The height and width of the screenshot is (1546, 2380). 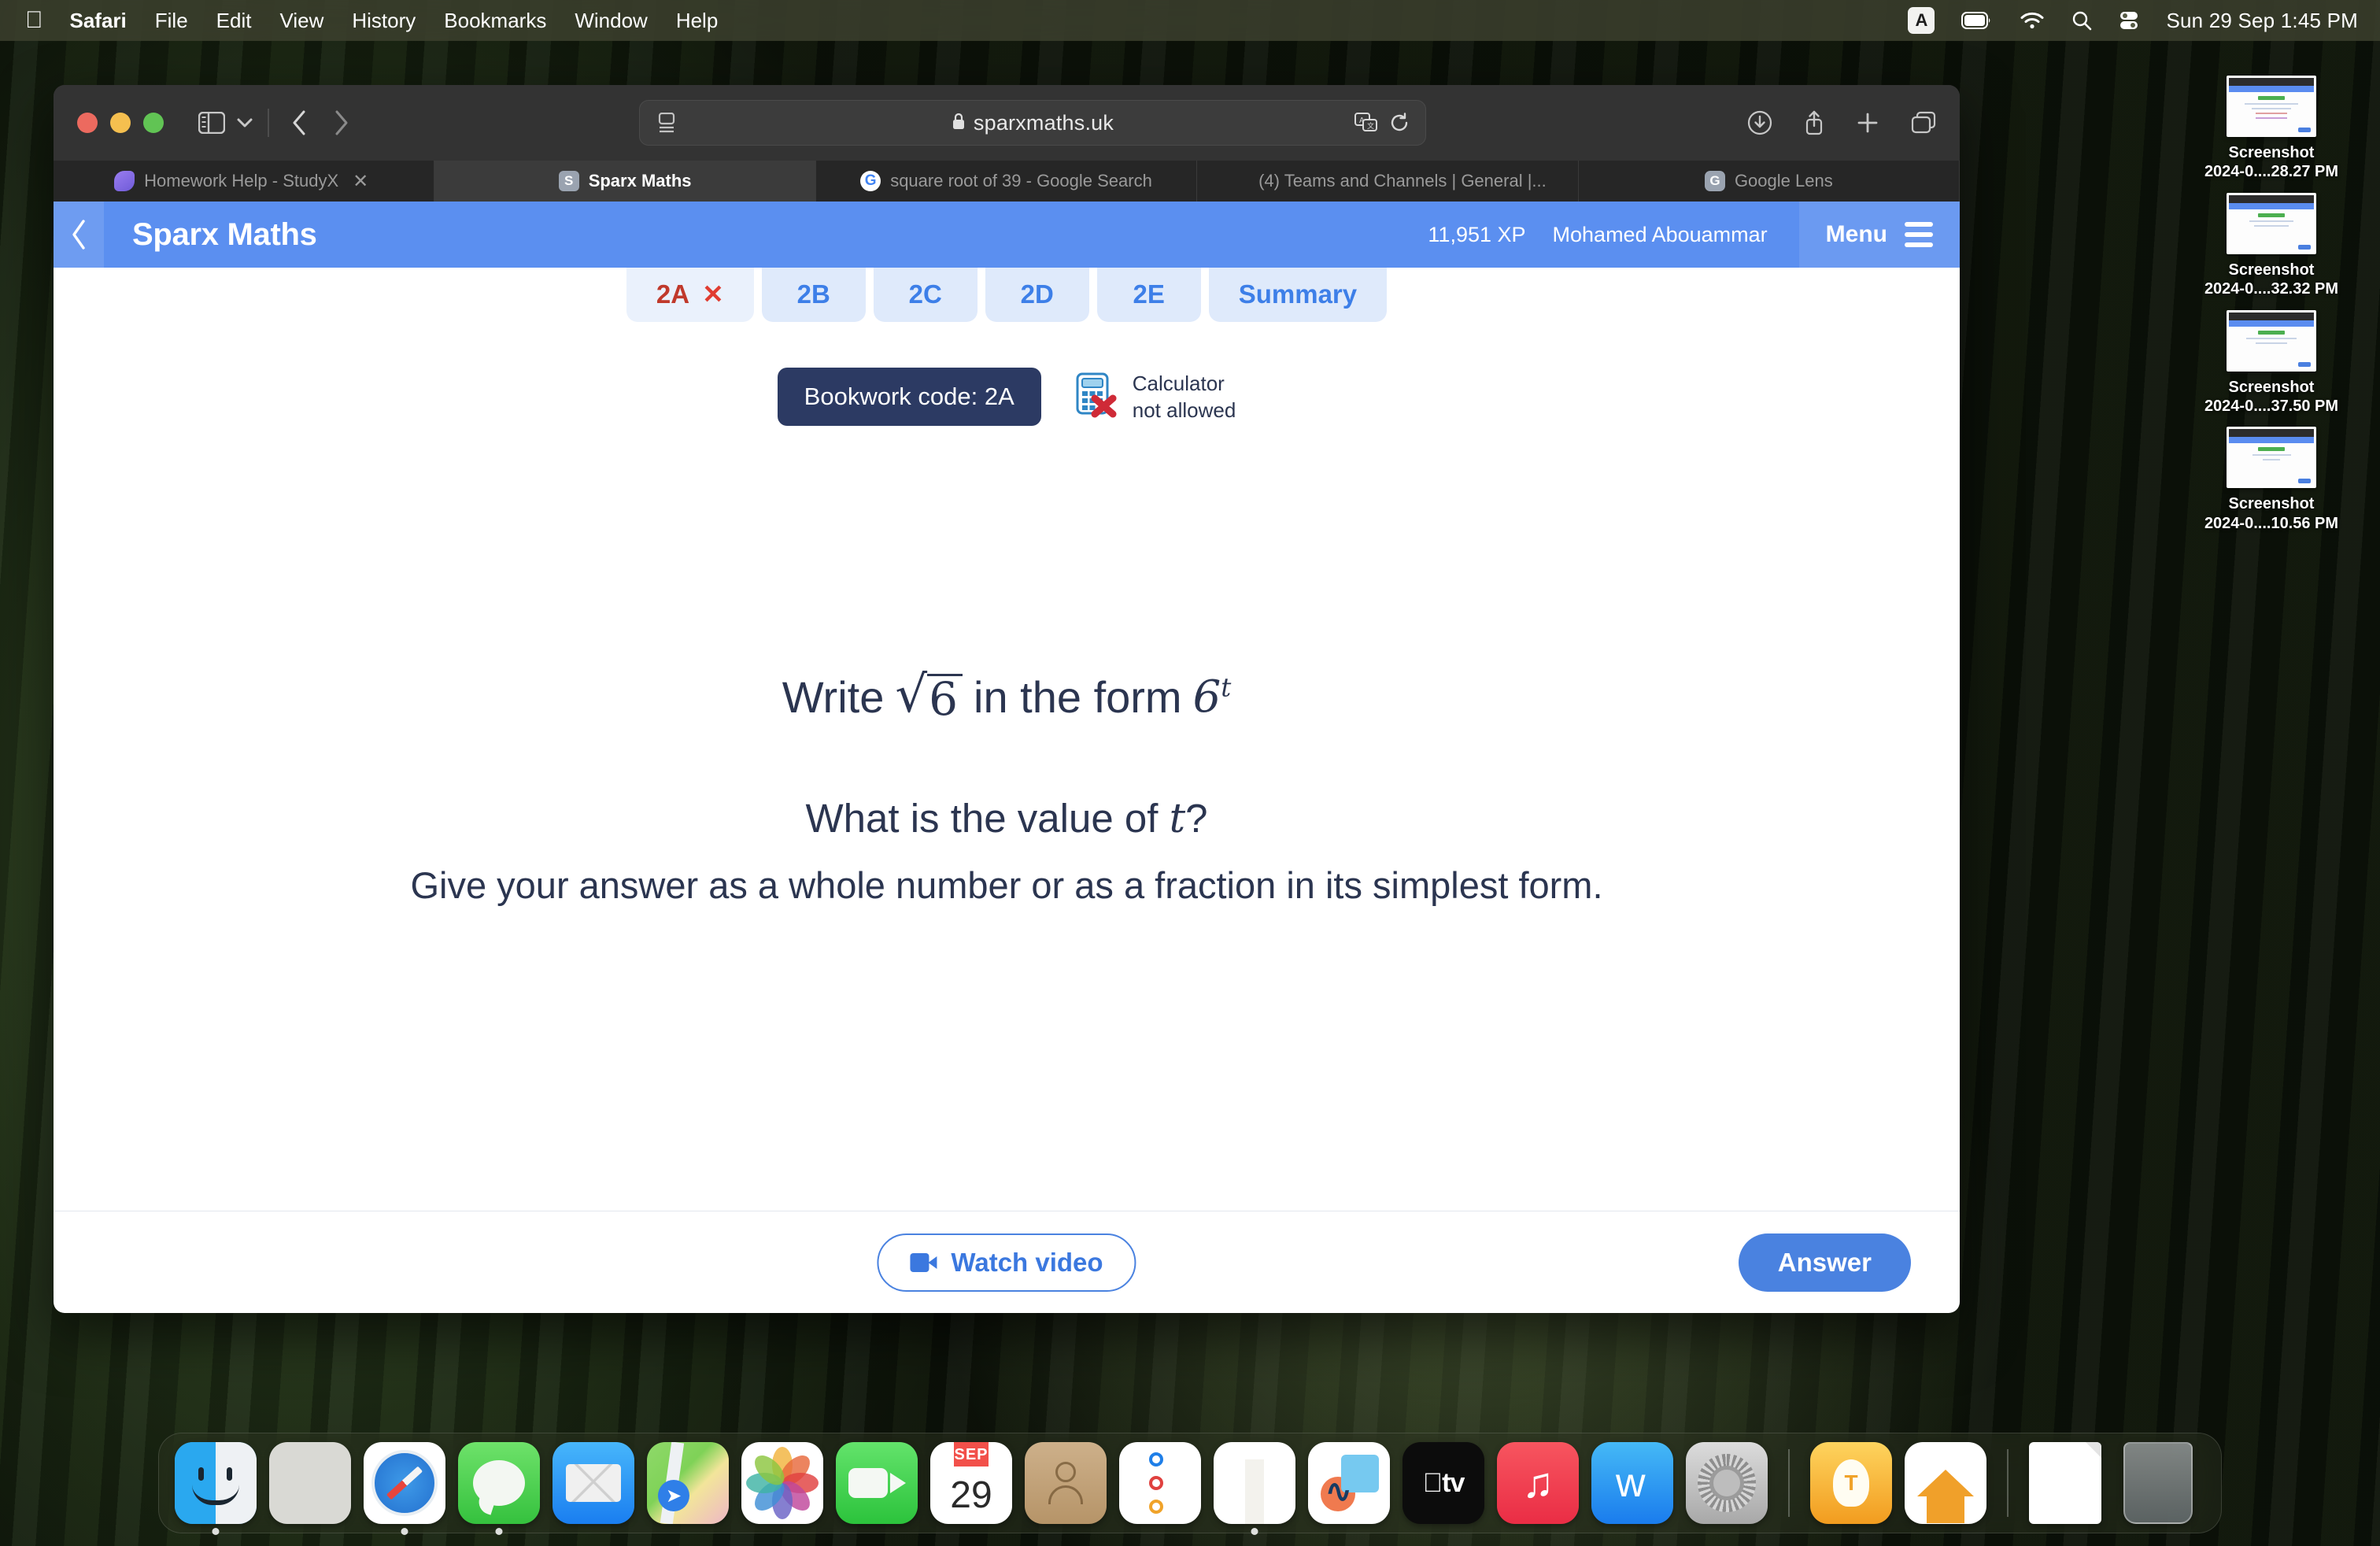 What do you see at coordinates (234, 21) in the screenshot?
I see `menu-item-edit: Edit` at bounding box center [234, 21].